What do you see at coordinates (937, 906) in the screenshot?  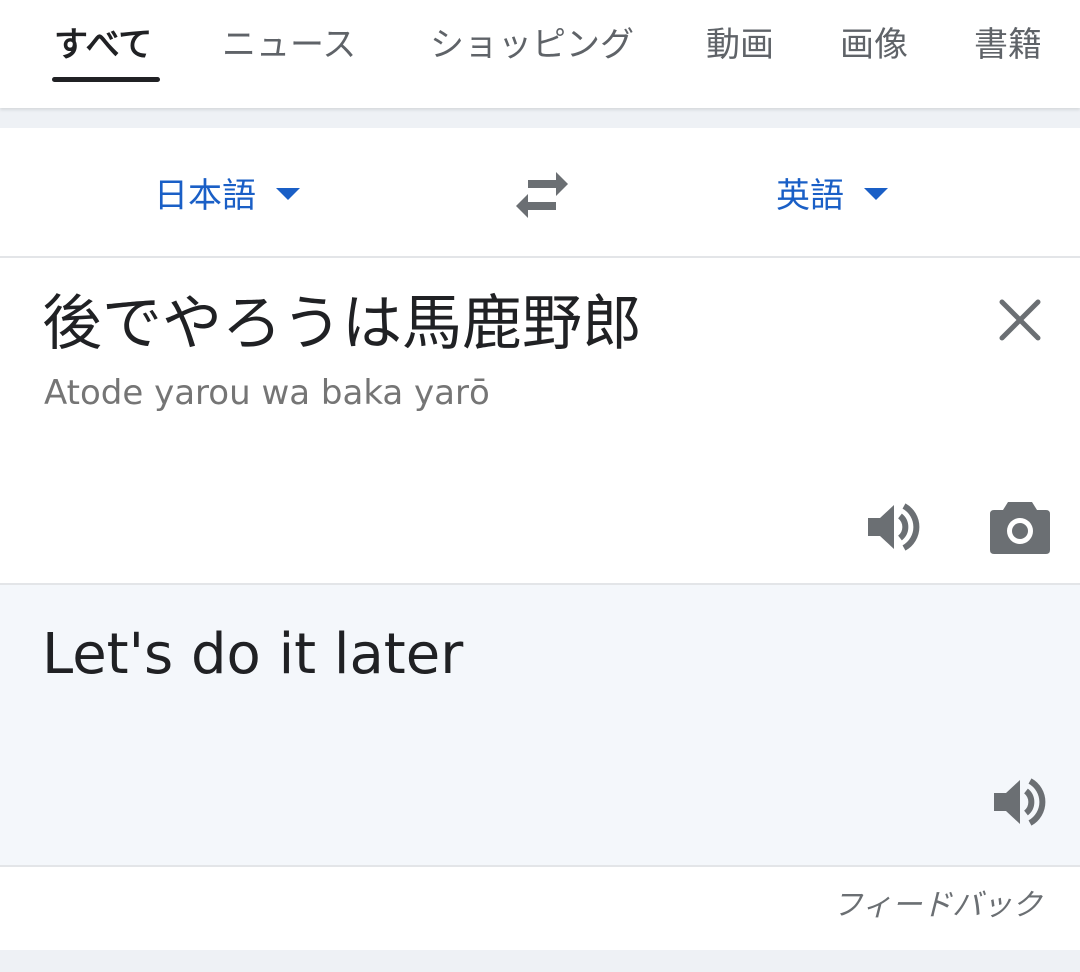 I see `feedback-link: フィードバック` at bounding box center [937, 906].